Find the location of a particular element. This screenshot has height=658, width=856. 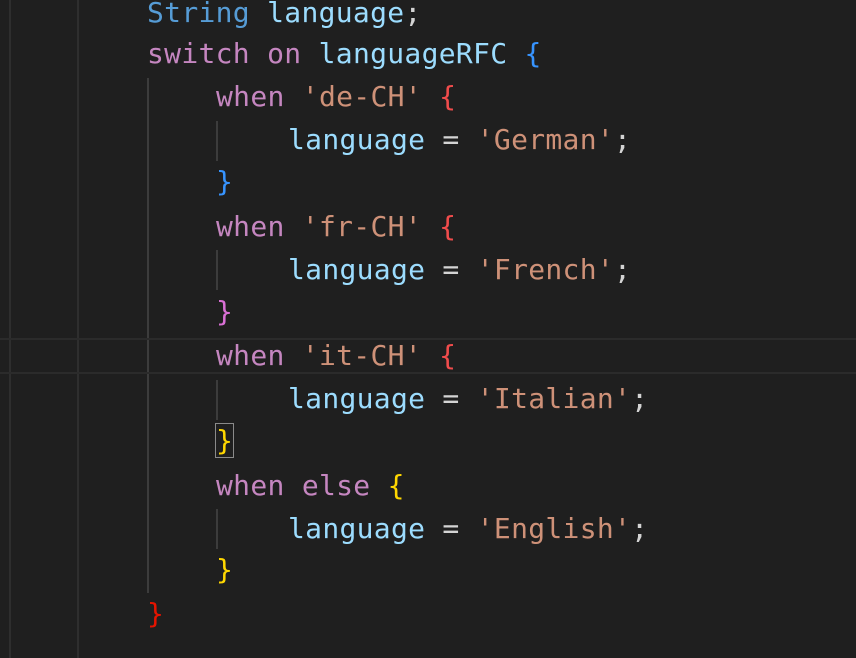

code-token: 'fr-CH' is located at coordinates (361, 226).